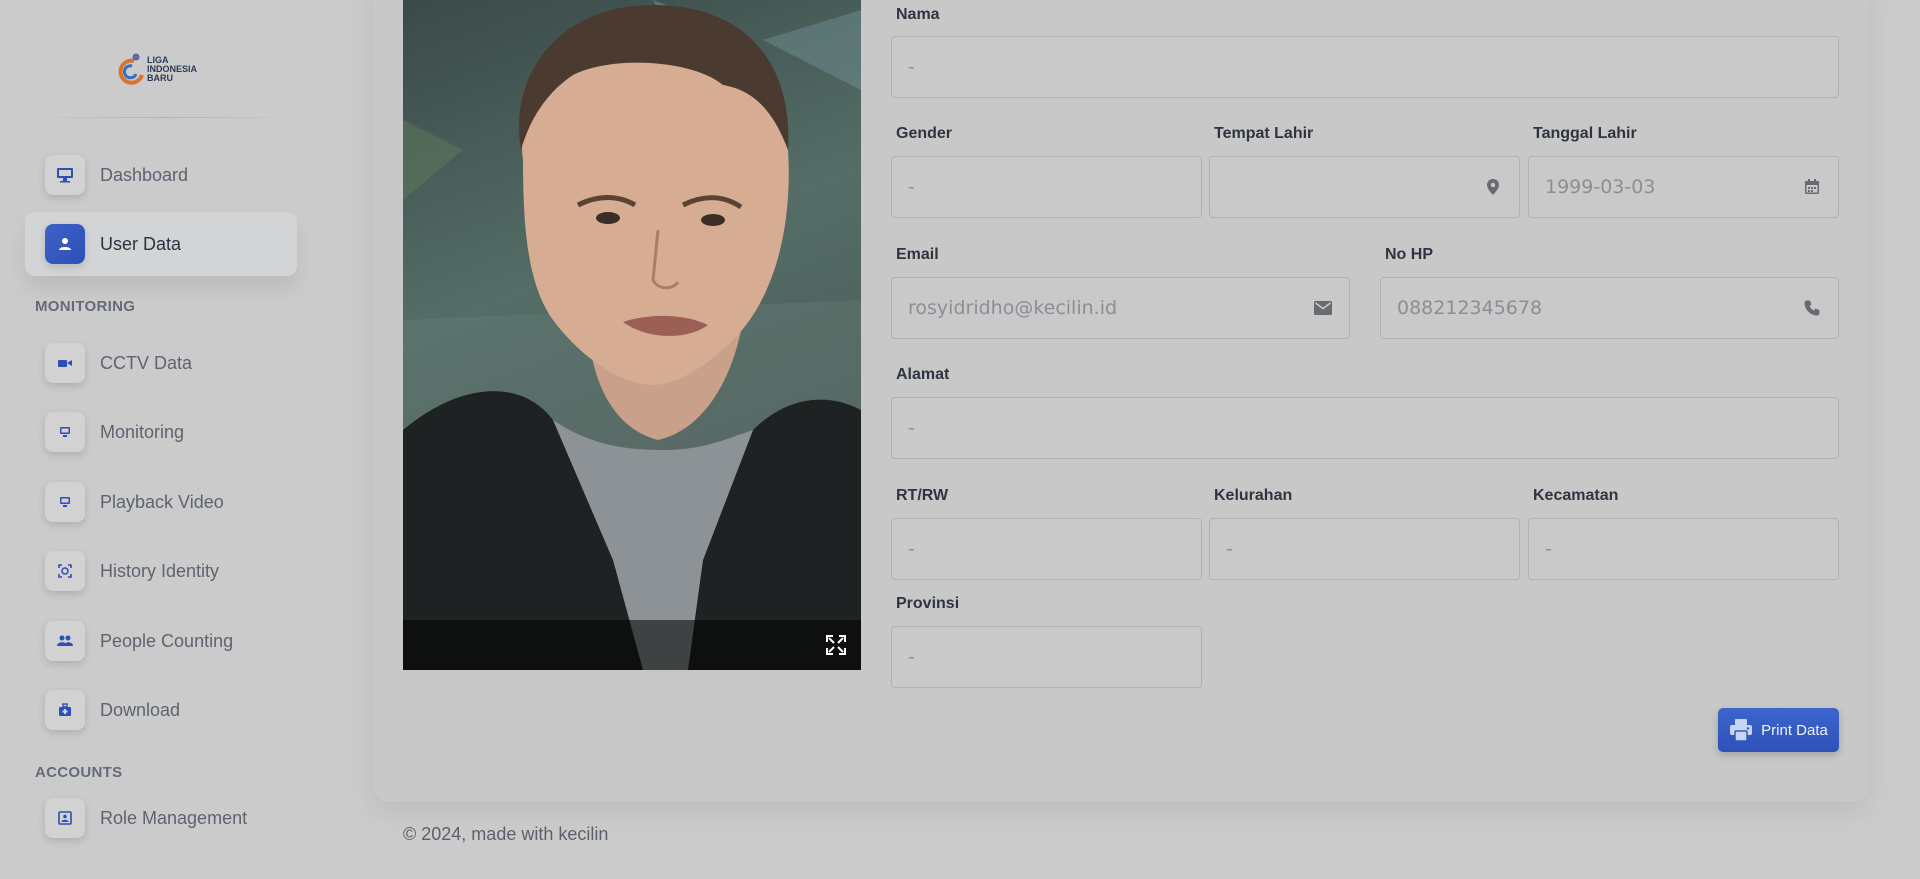  I want to click on logo-text: LIGA INDONESIA BARU, so click(172, 69).